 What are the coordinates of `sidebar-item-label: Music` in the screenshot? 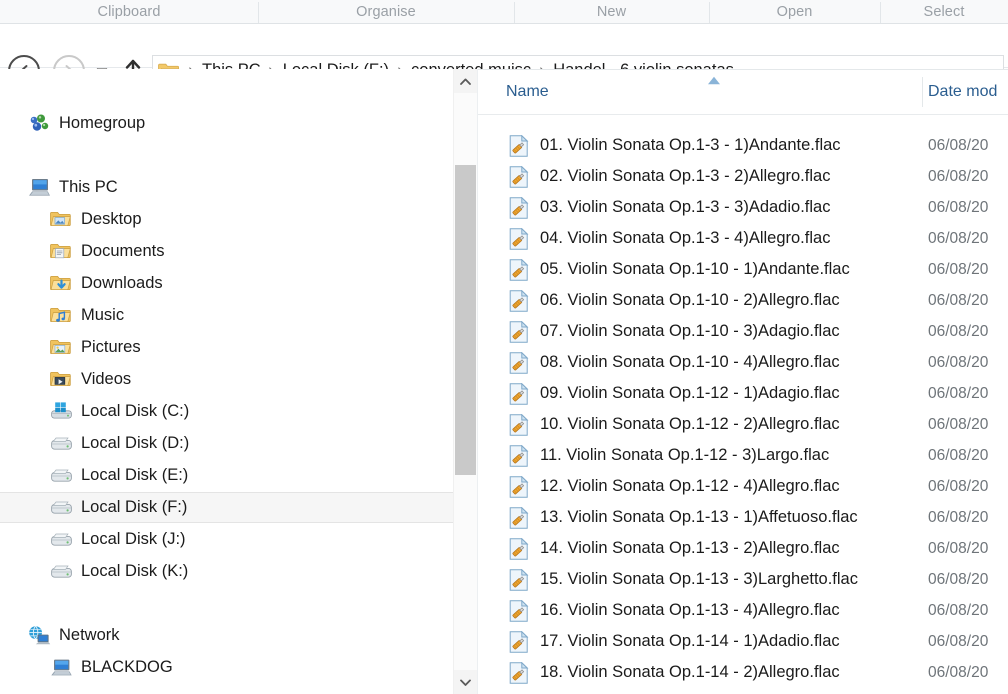 It's located at (103, 315).